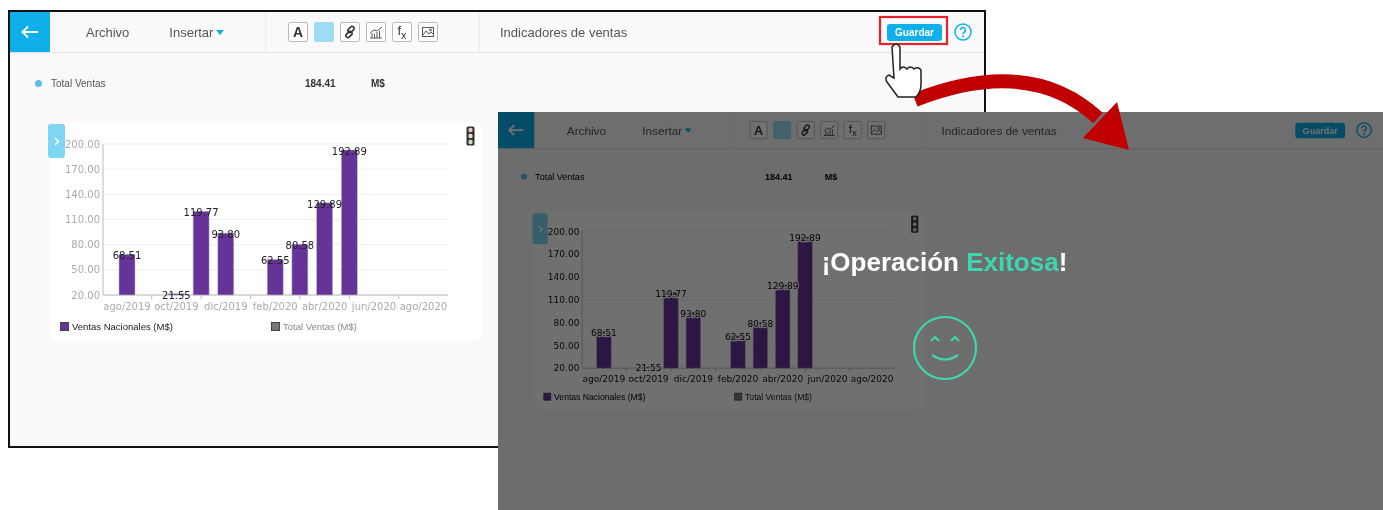  I want to click on highlight-frame, so click(913, 30).